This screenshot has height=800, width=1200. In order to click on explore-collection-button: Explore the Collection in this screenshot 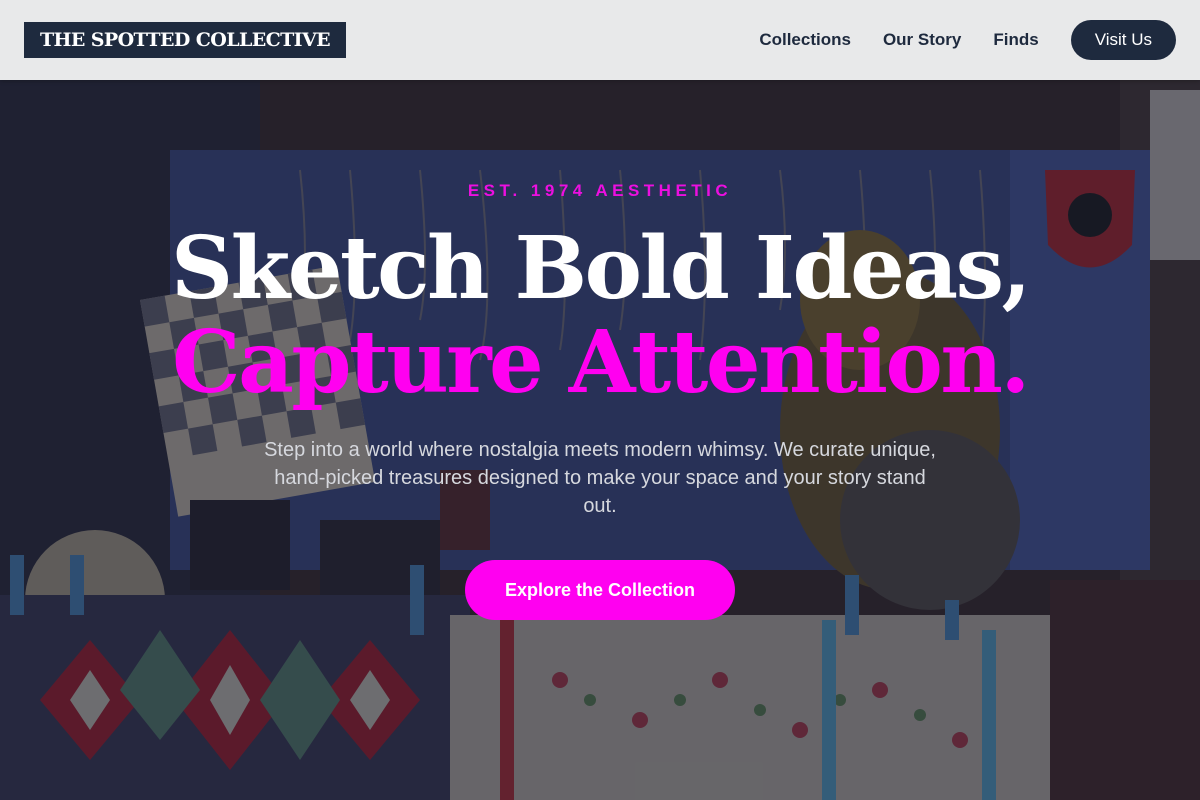, I will do `click(600, 590)`.